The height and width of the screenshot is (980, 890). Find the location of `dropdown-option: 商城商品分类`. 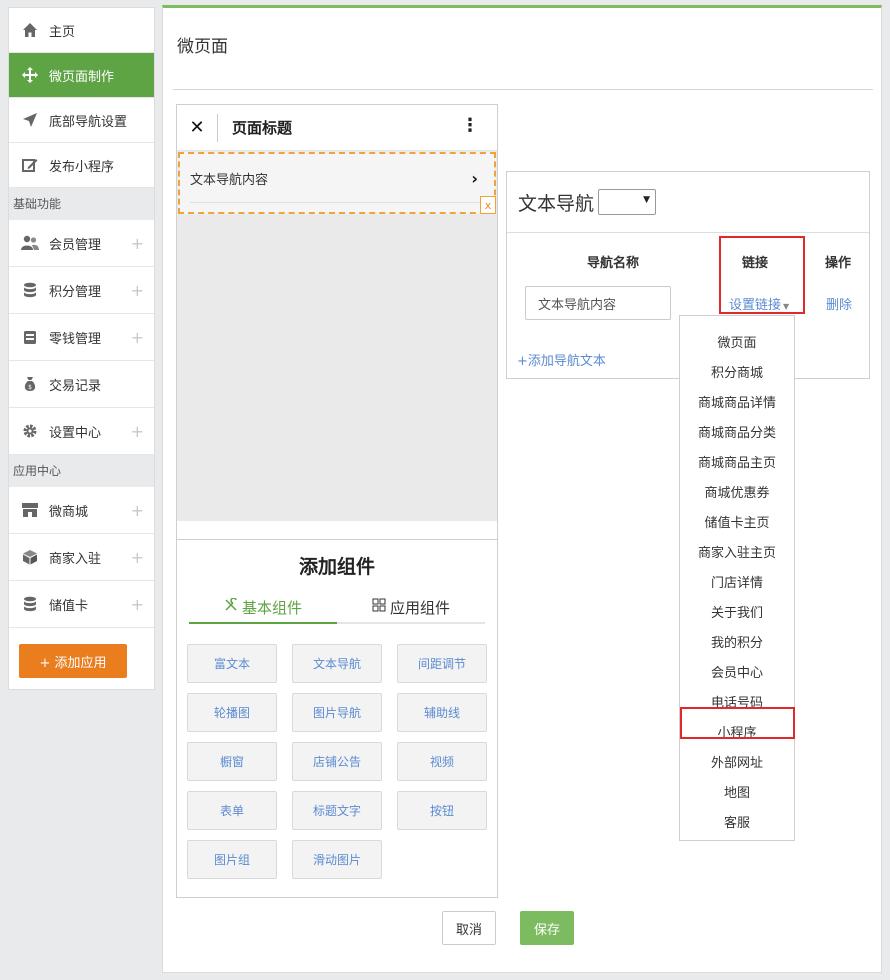

dropdown-option: 商城商品分类 is located at coordinates (737, 431).